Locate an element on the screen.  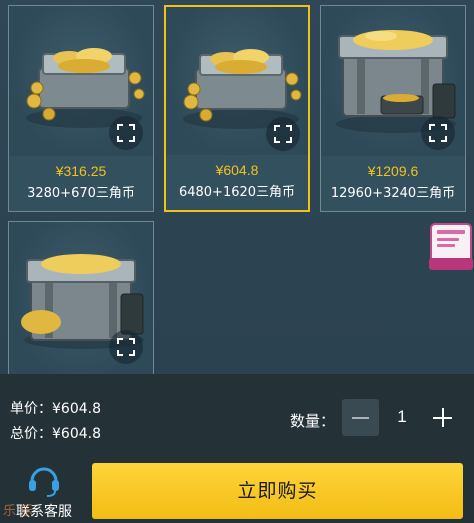
product-card-1: ¥316.25 3280+670三角币 is located at coordinates (81, 108).